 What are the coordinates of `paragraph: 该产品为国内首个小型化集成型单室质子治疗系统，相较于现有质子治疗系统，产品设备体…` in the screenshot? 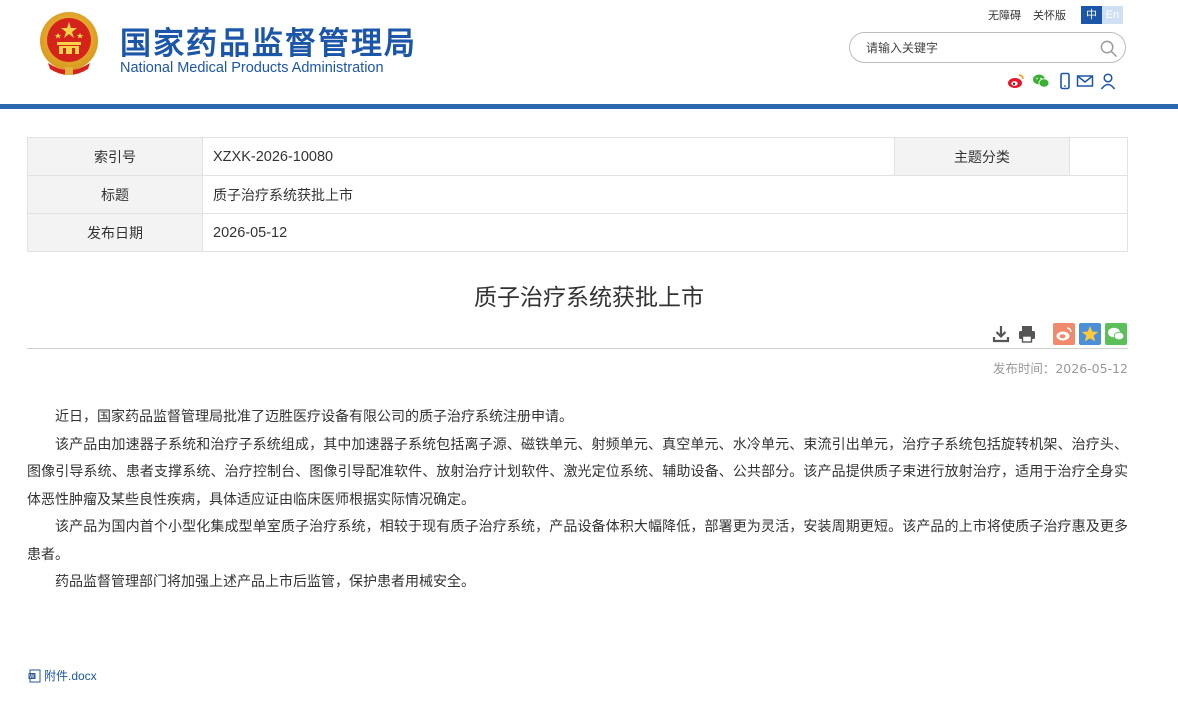 It's located at (577, 541).